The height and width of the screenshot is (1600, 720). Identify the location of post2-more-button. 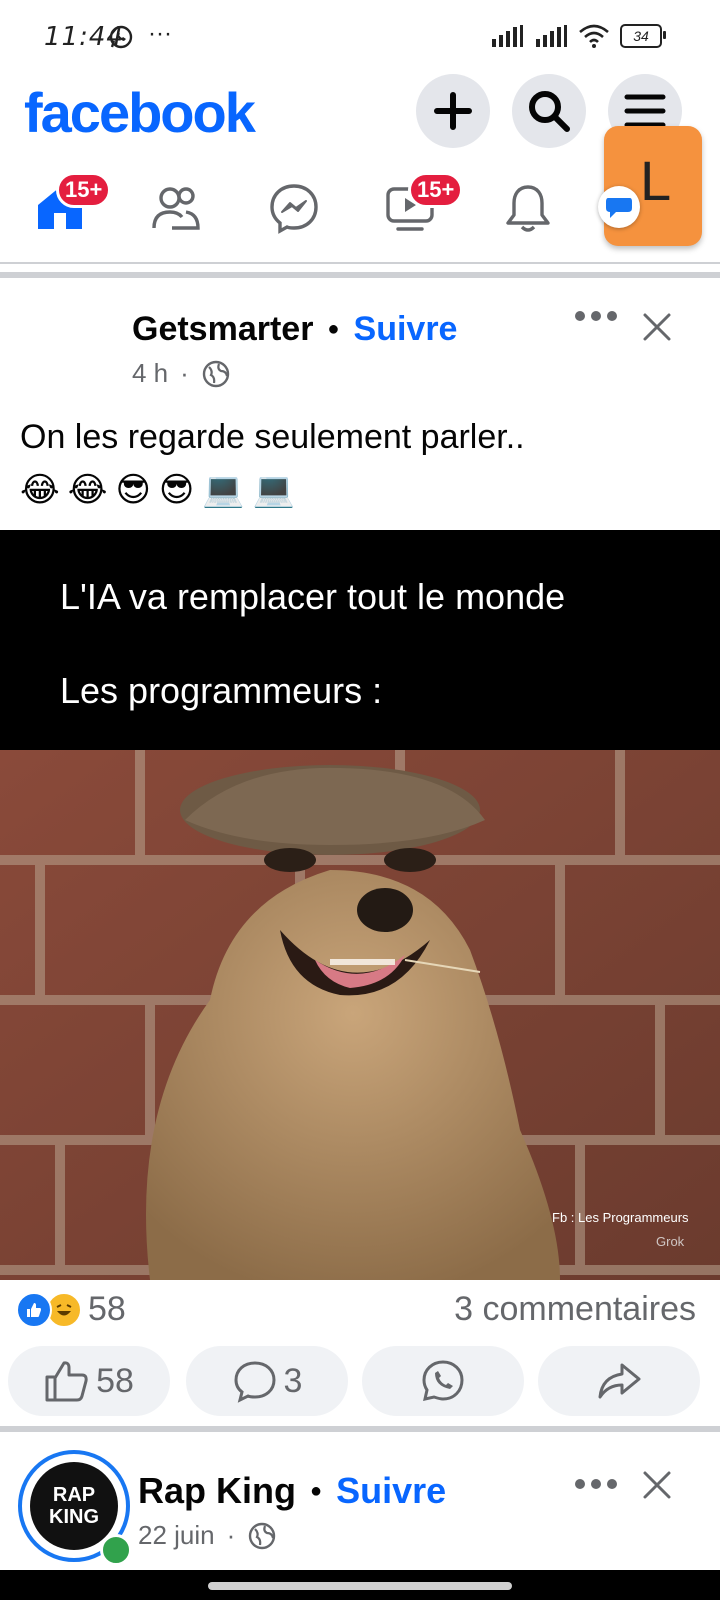
(596, 1486).